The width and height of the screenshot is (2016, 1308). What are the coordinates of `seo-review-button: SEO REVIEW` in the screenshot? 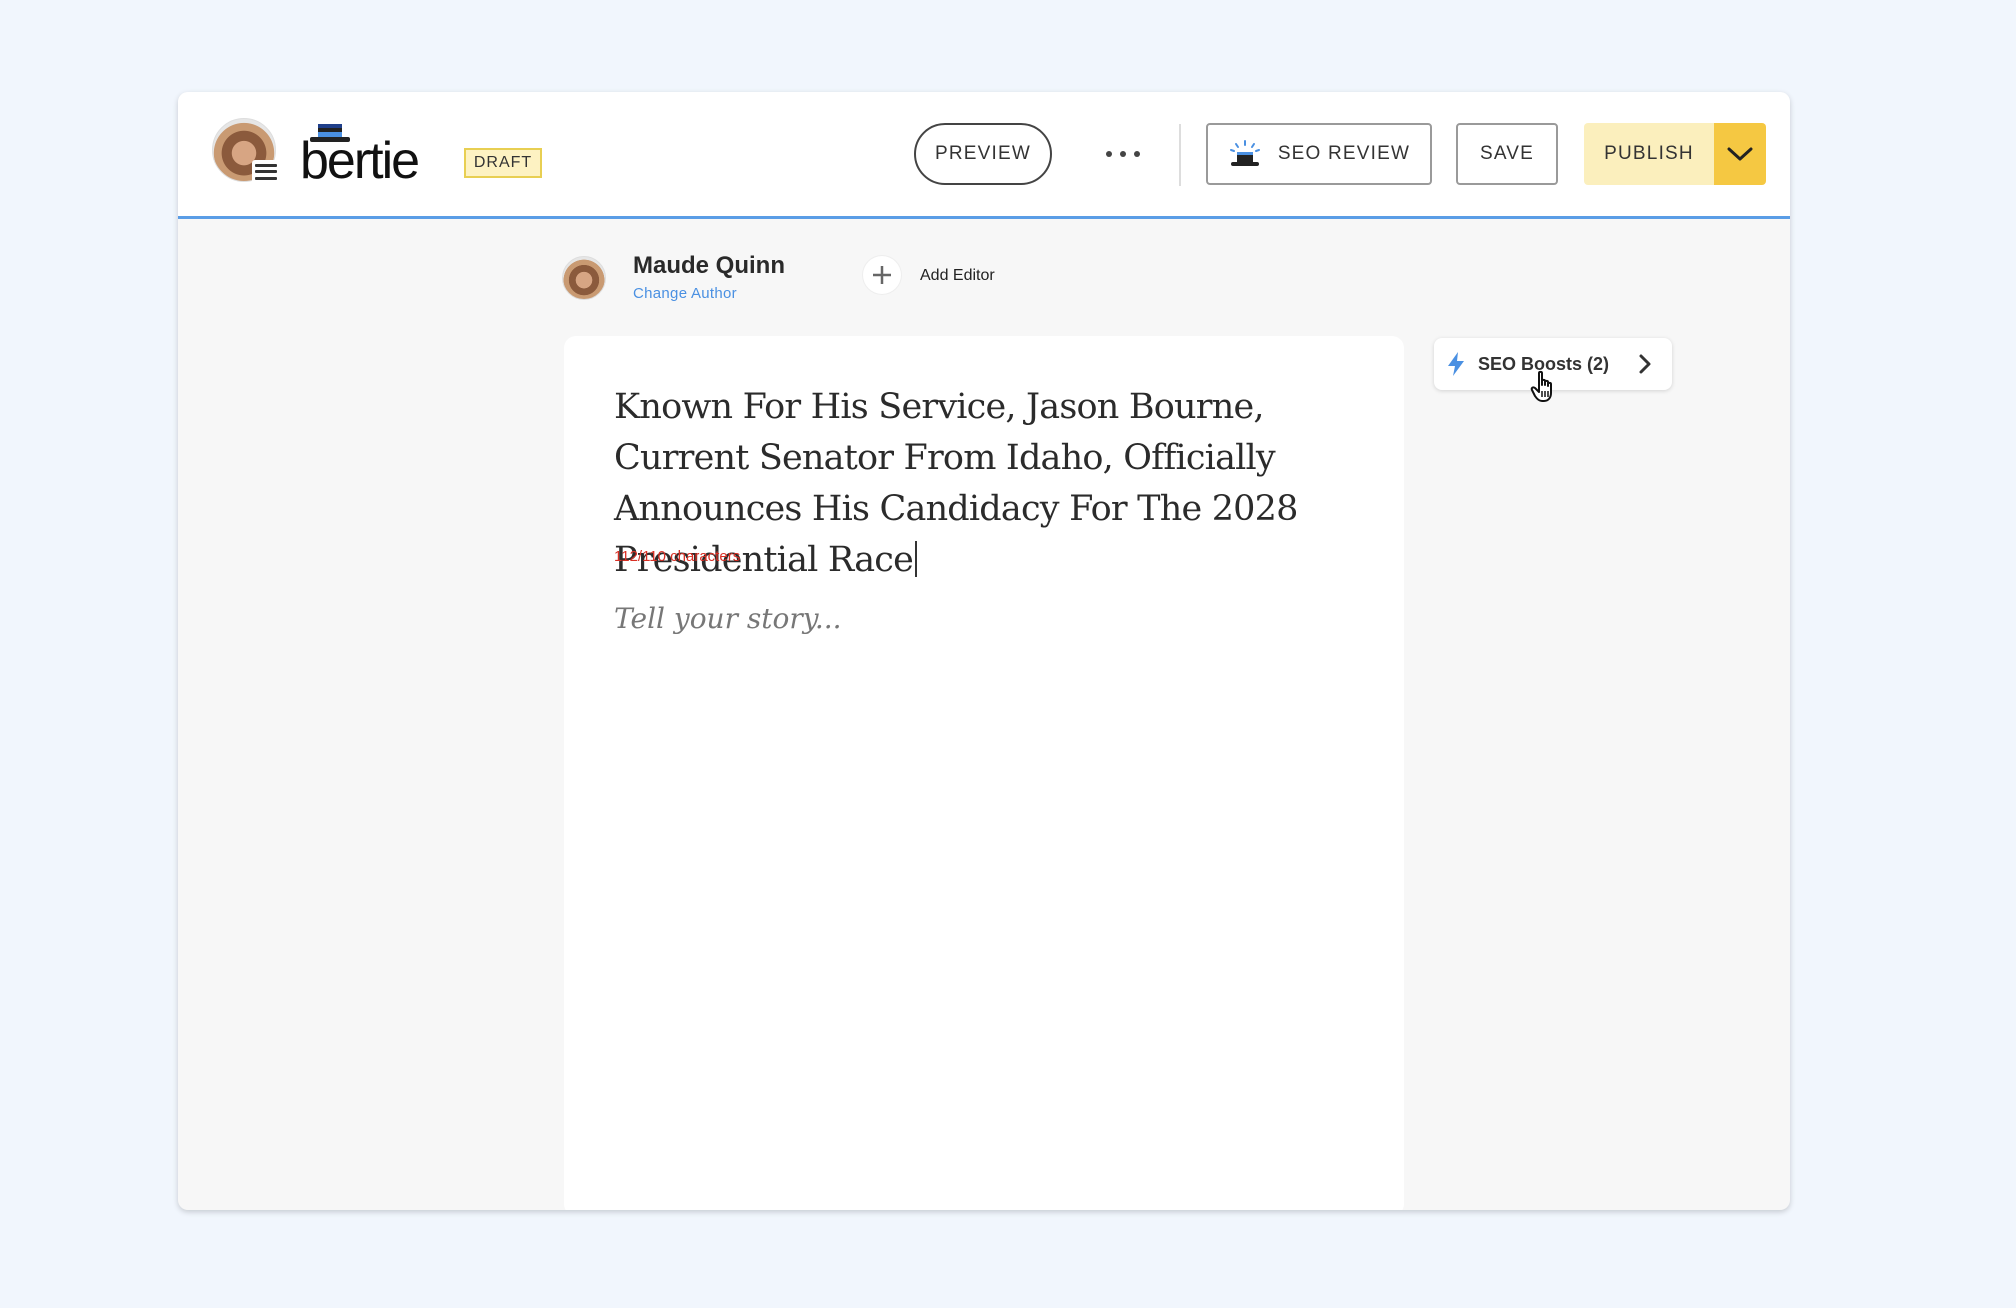 It's located at (1319, 154).